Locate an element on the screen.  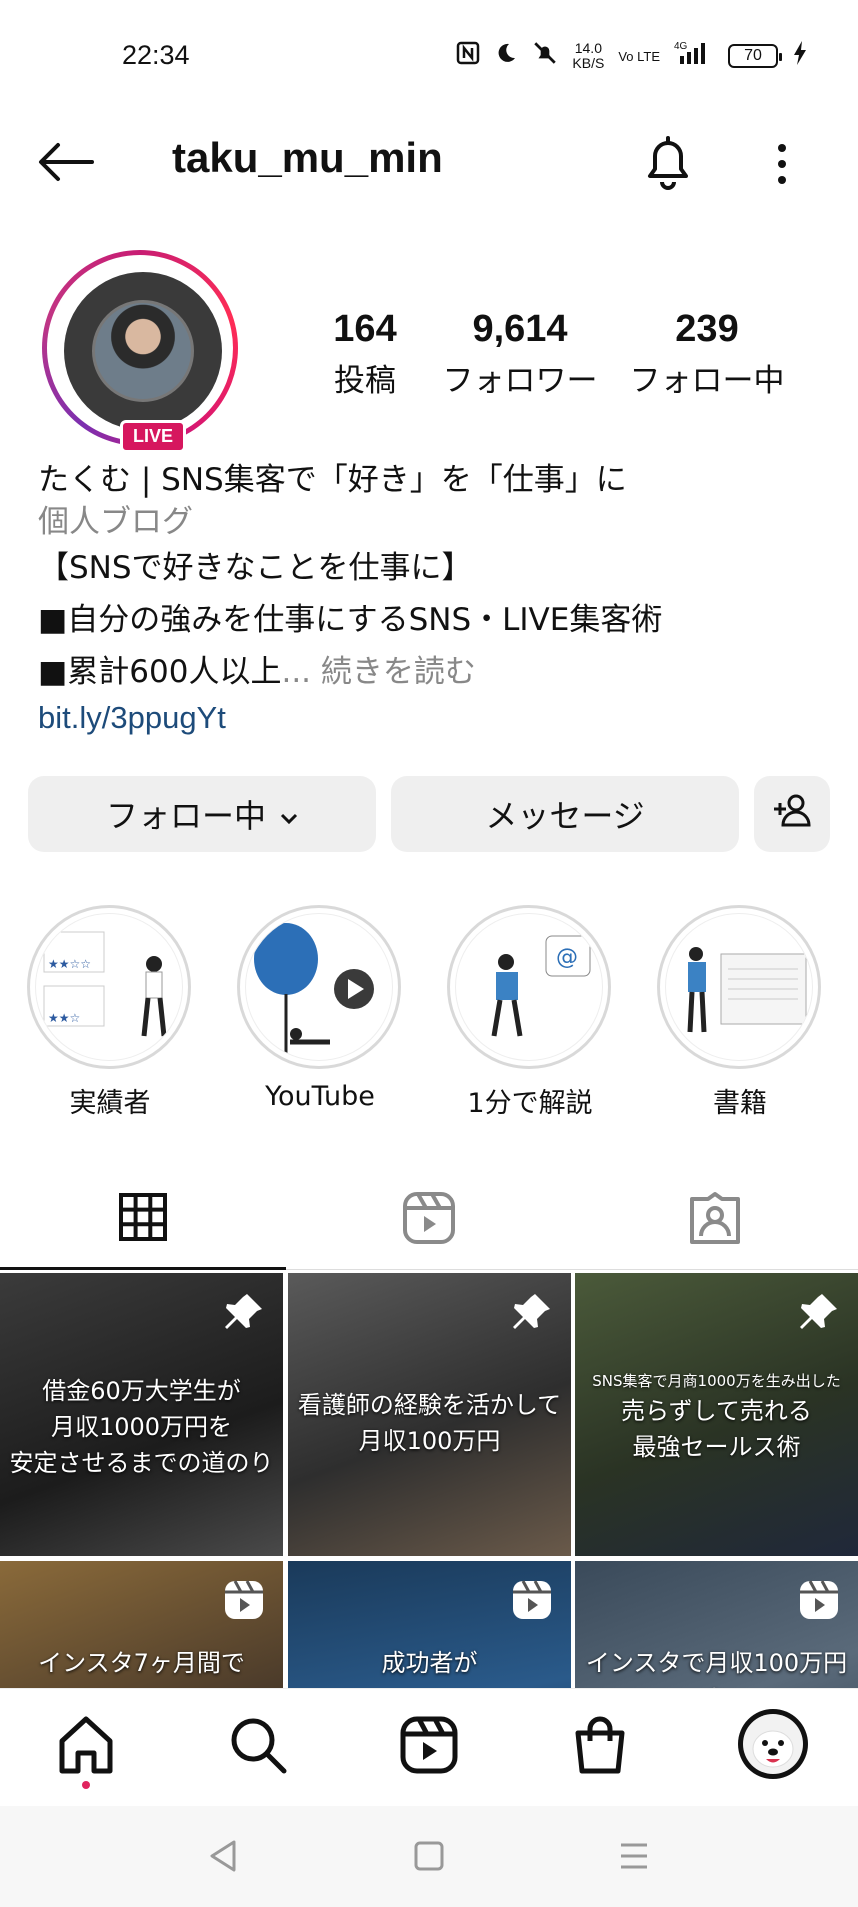
moon-icon is located at coordinates (506, 56).